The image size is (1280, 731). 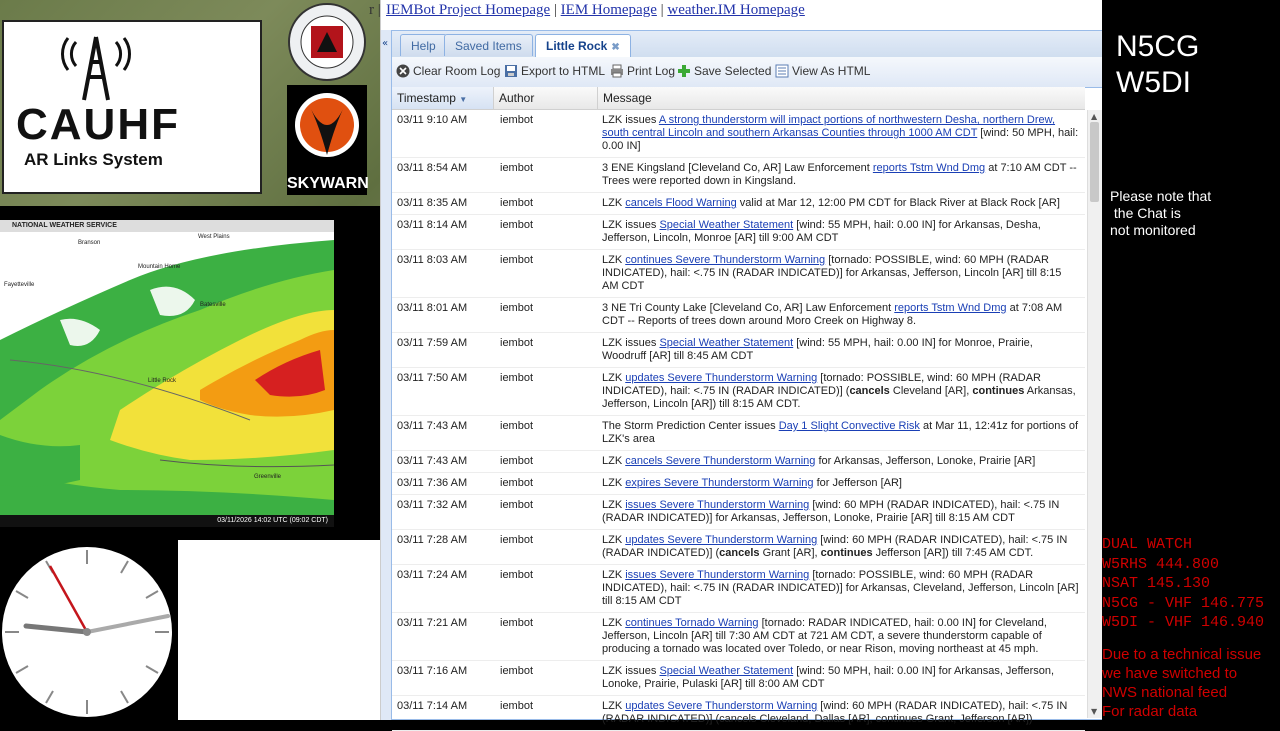 What do you see at coordinates (162, 381) in the screenshot?
I see `city-label: Little Rock` at bounding box center [162, 381].